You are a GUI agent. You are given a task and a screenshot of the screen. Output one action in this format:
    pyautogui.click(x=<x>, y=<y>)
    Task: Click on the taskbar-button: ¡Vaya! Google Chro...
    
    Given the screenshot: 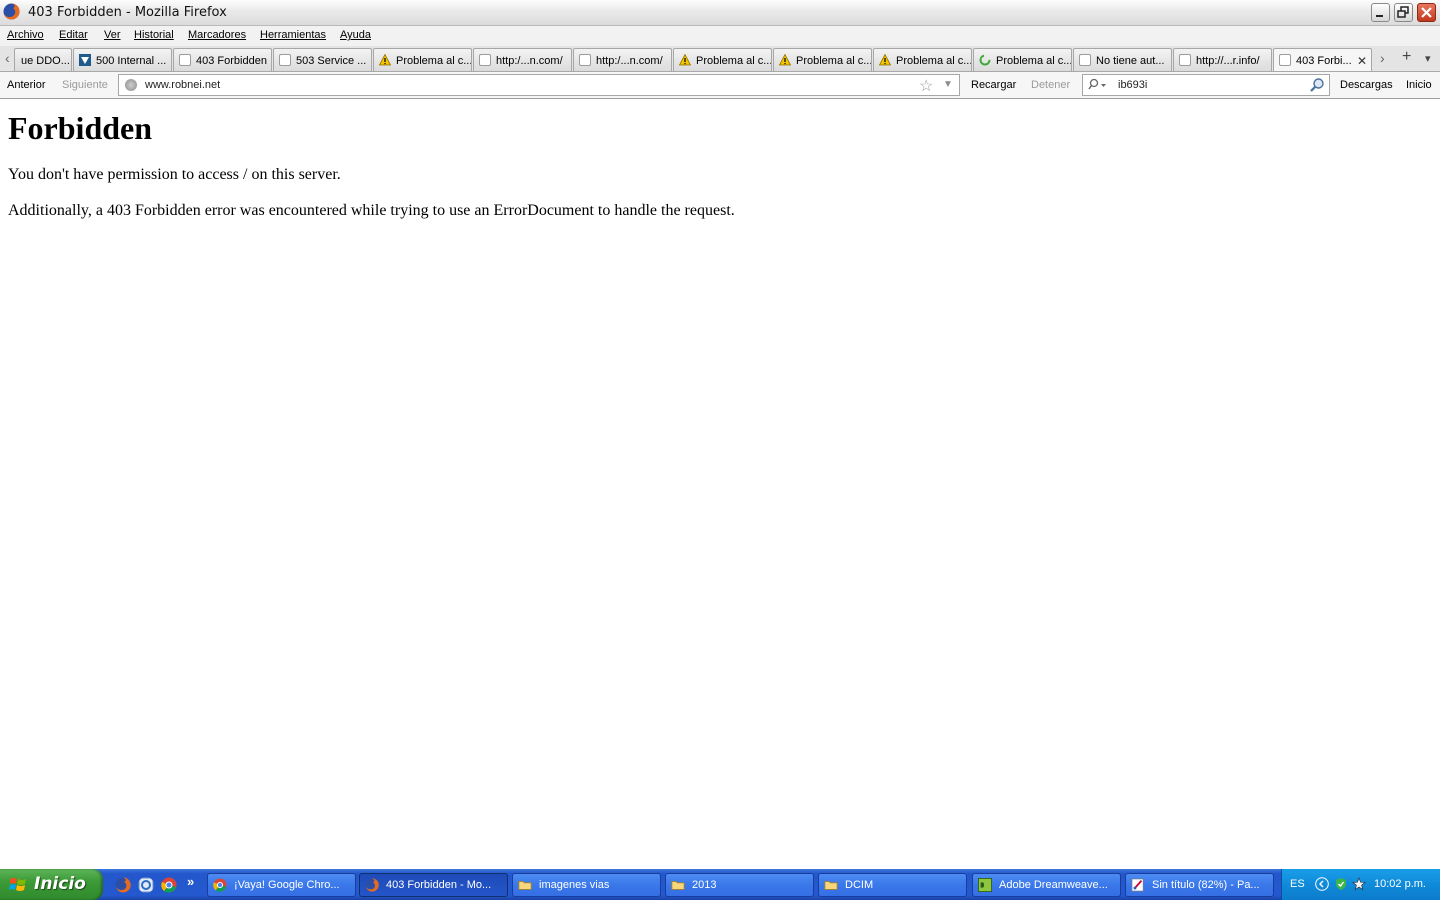 What is the action you would take?
    pyautogui.click(x=281, y=885)
    